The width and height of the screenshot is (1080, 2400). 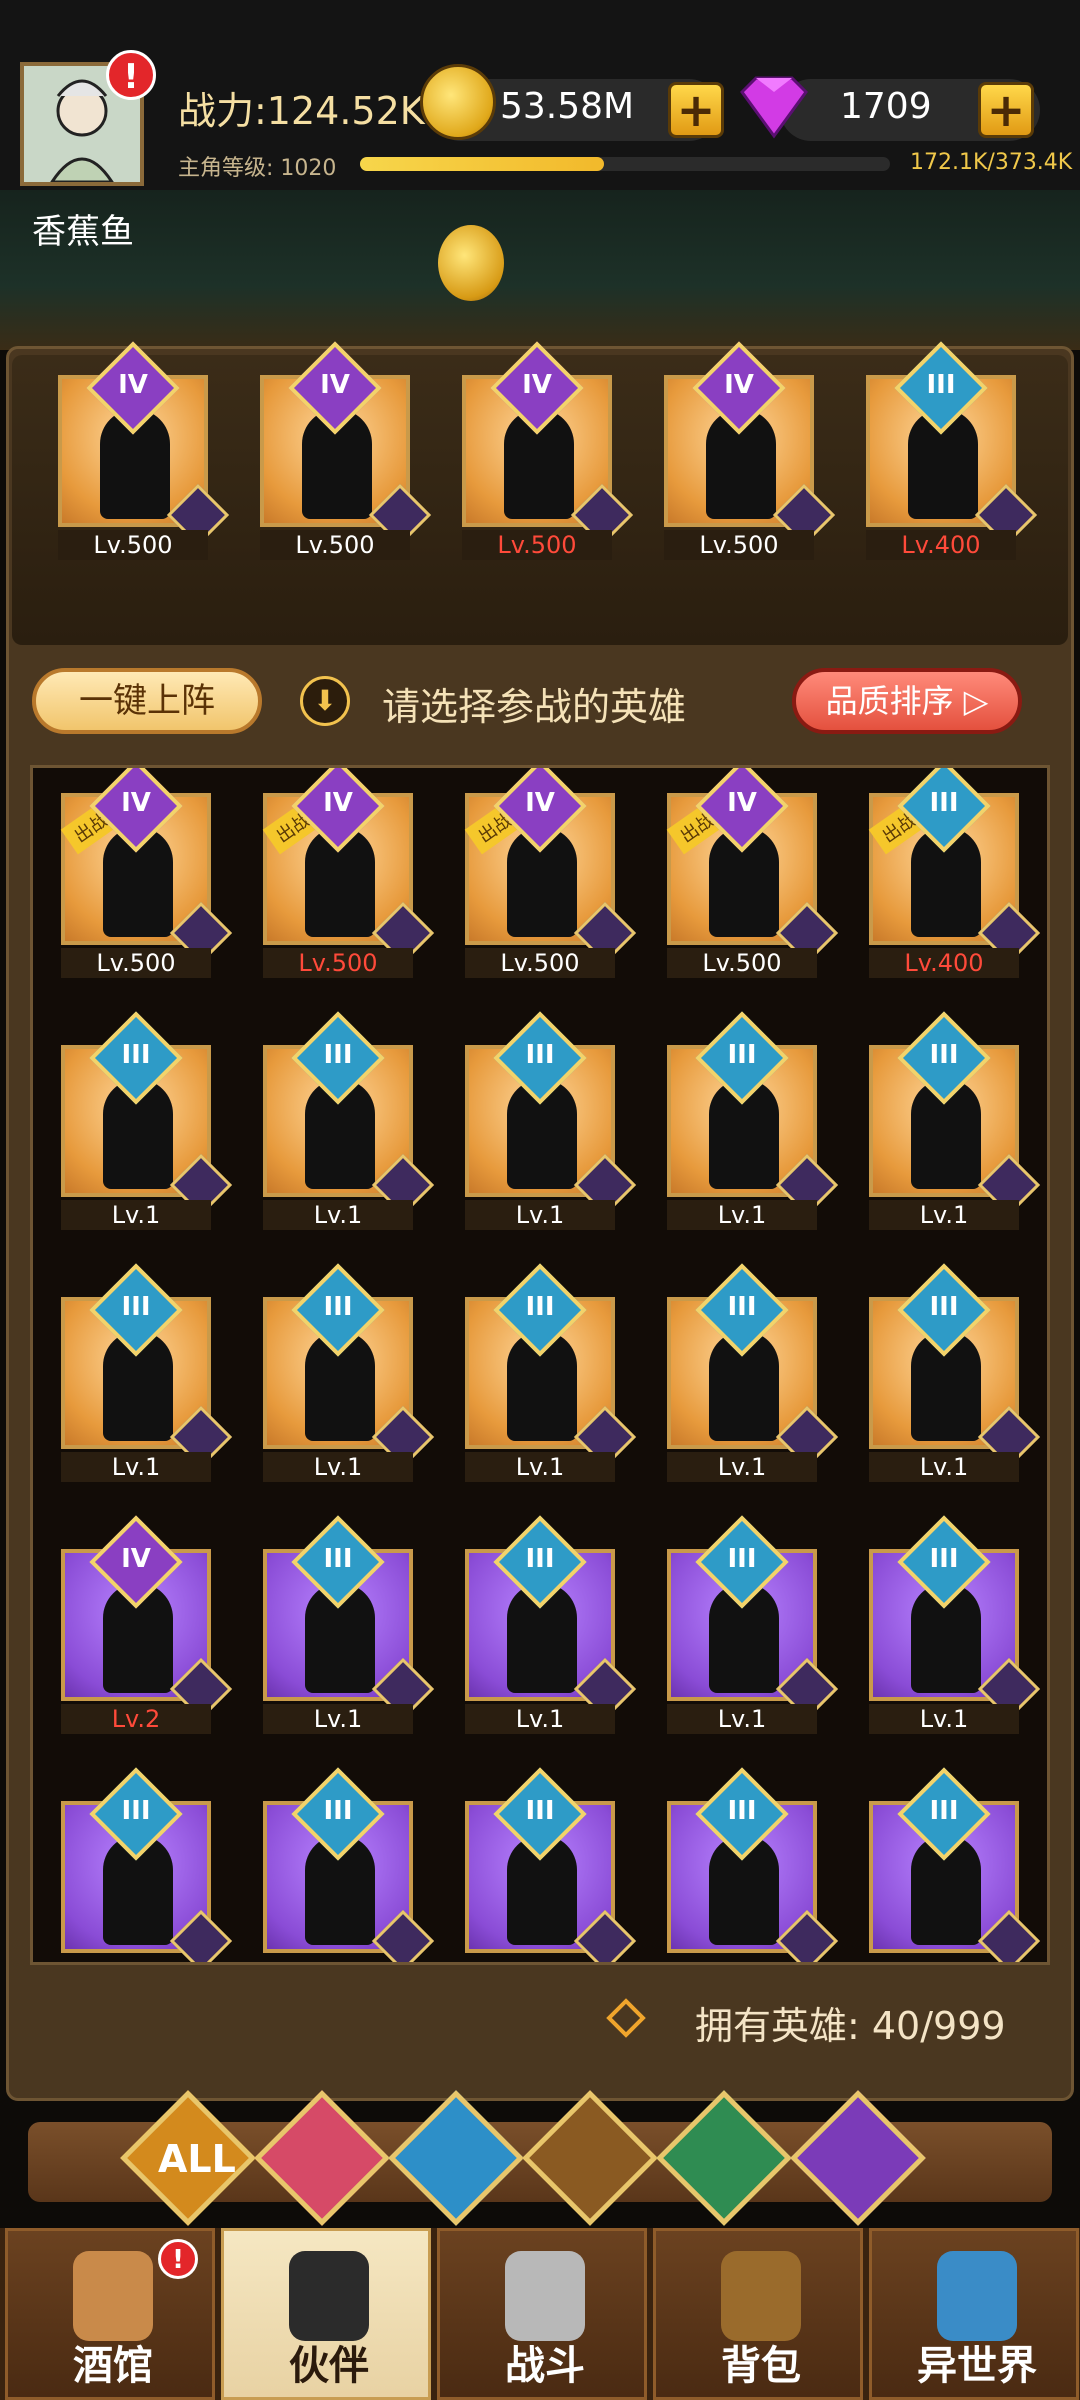 I want to click on nav-tab: 异世界, so click(x=974, y=2314).